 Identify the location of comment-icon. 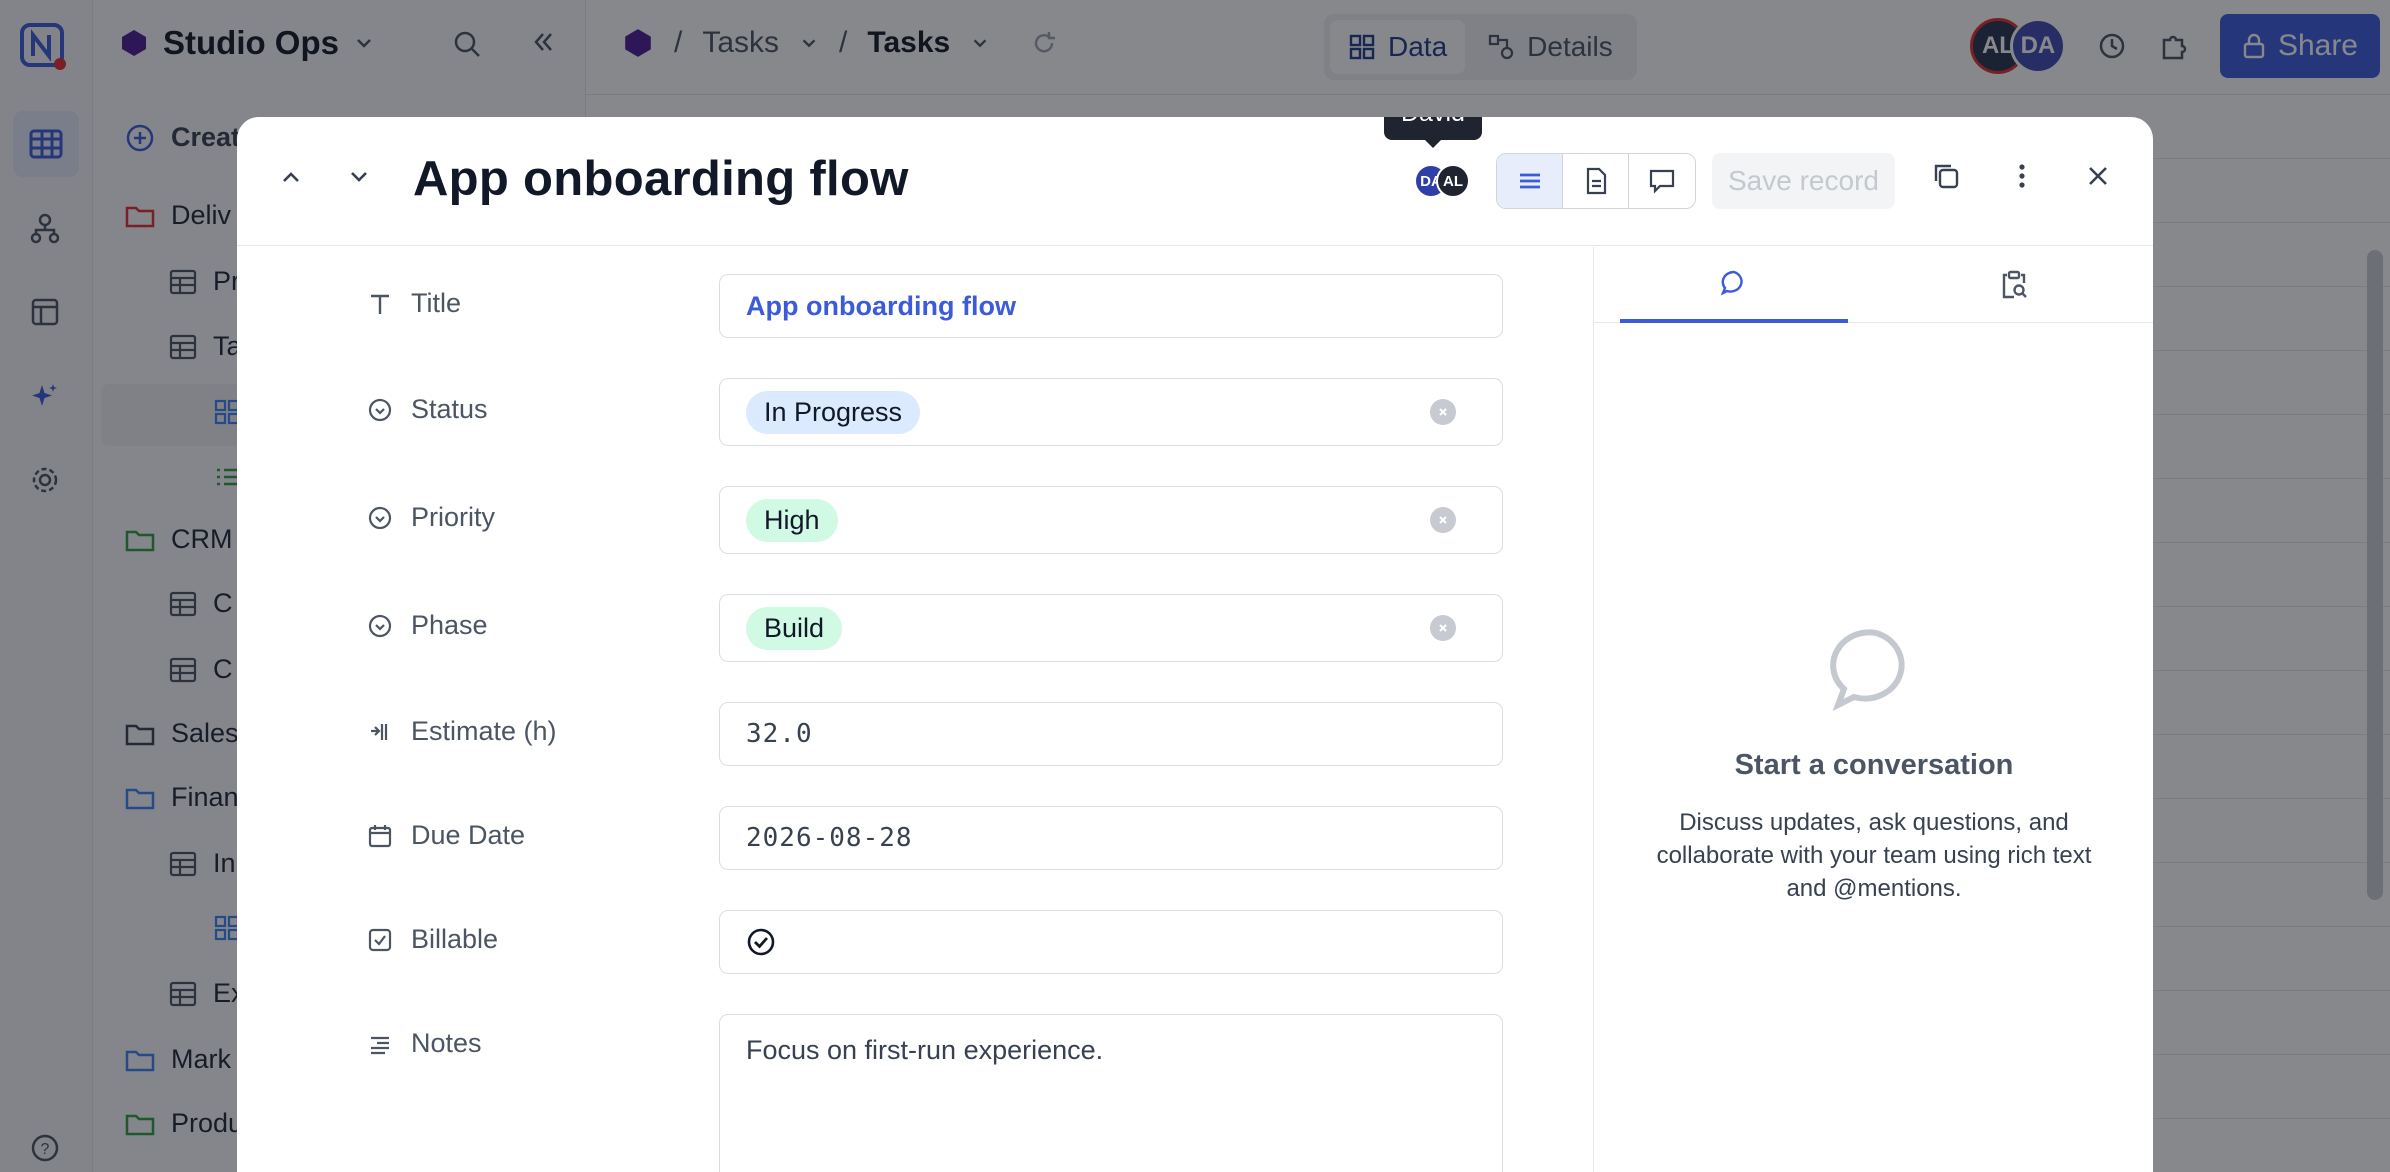
(1662, 181).